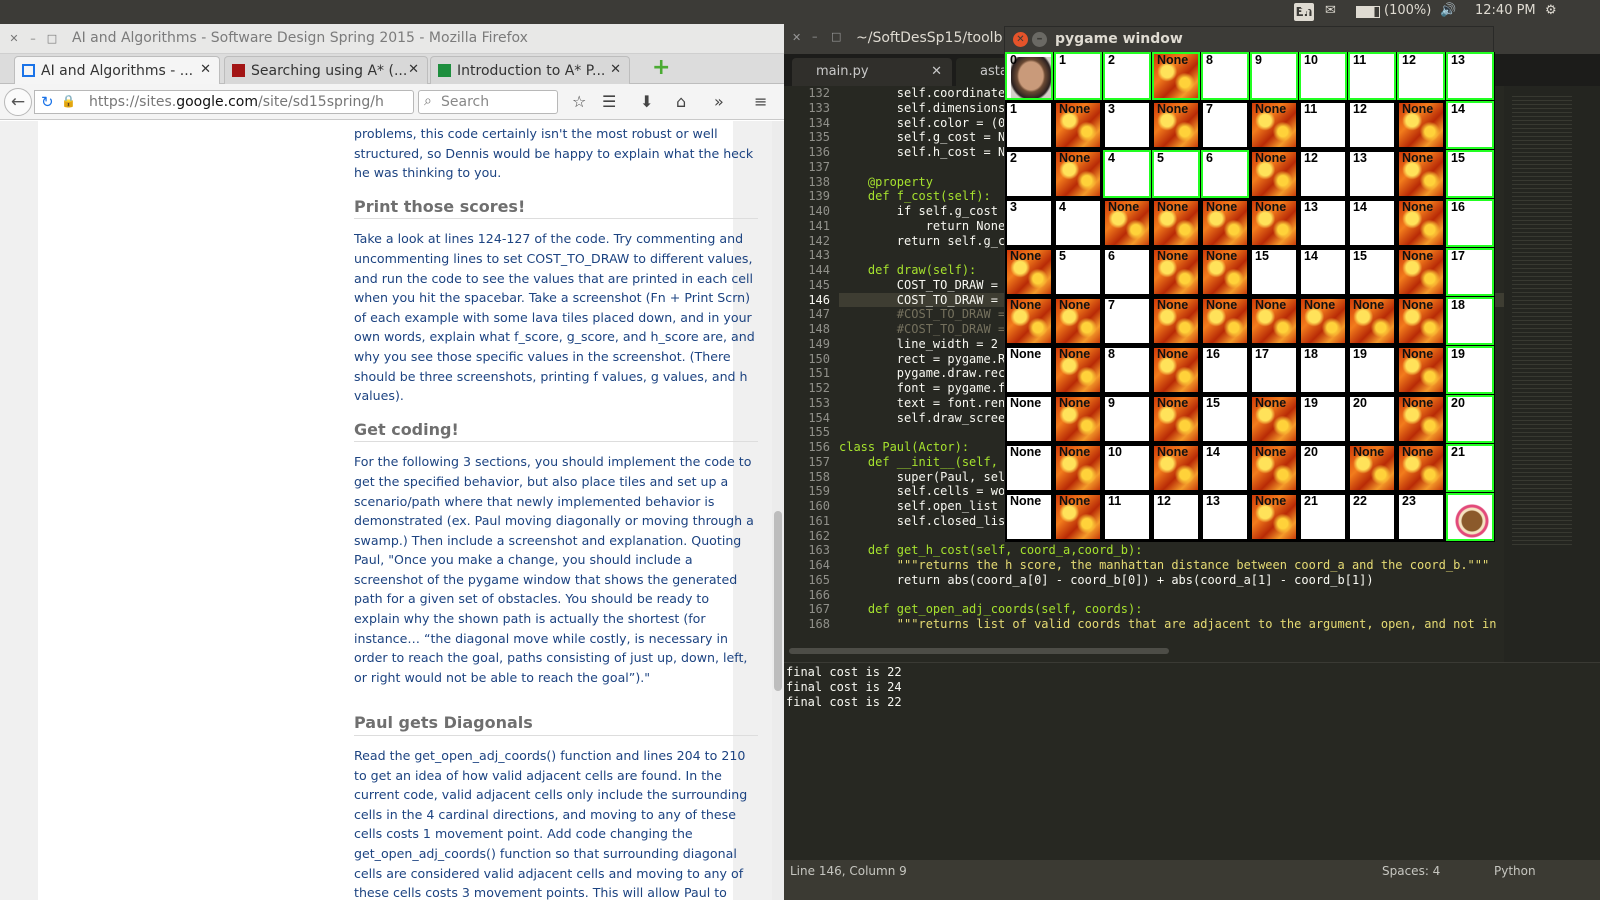 This screenshot has height=900, width=1600. I want to click on page-scrollbar, so click(778, 510).